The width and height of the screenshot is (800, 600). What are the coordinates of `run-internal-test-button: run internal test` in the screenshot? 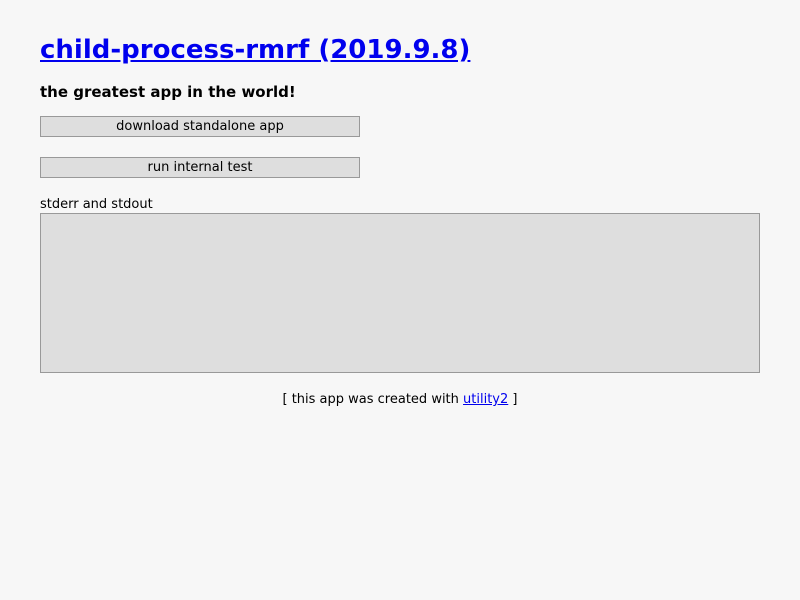 It's located at (200, 167).